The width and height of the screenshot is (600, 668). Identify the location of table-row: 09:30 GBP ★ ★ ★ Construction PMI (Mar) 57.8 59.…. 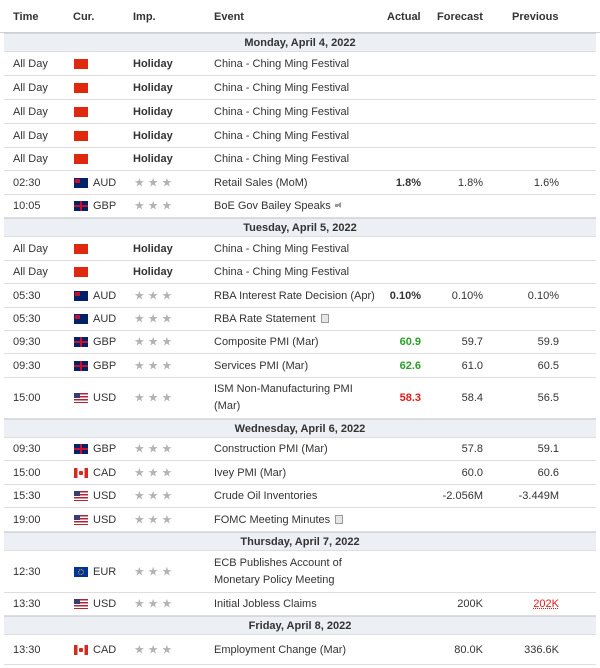
(300, 449).